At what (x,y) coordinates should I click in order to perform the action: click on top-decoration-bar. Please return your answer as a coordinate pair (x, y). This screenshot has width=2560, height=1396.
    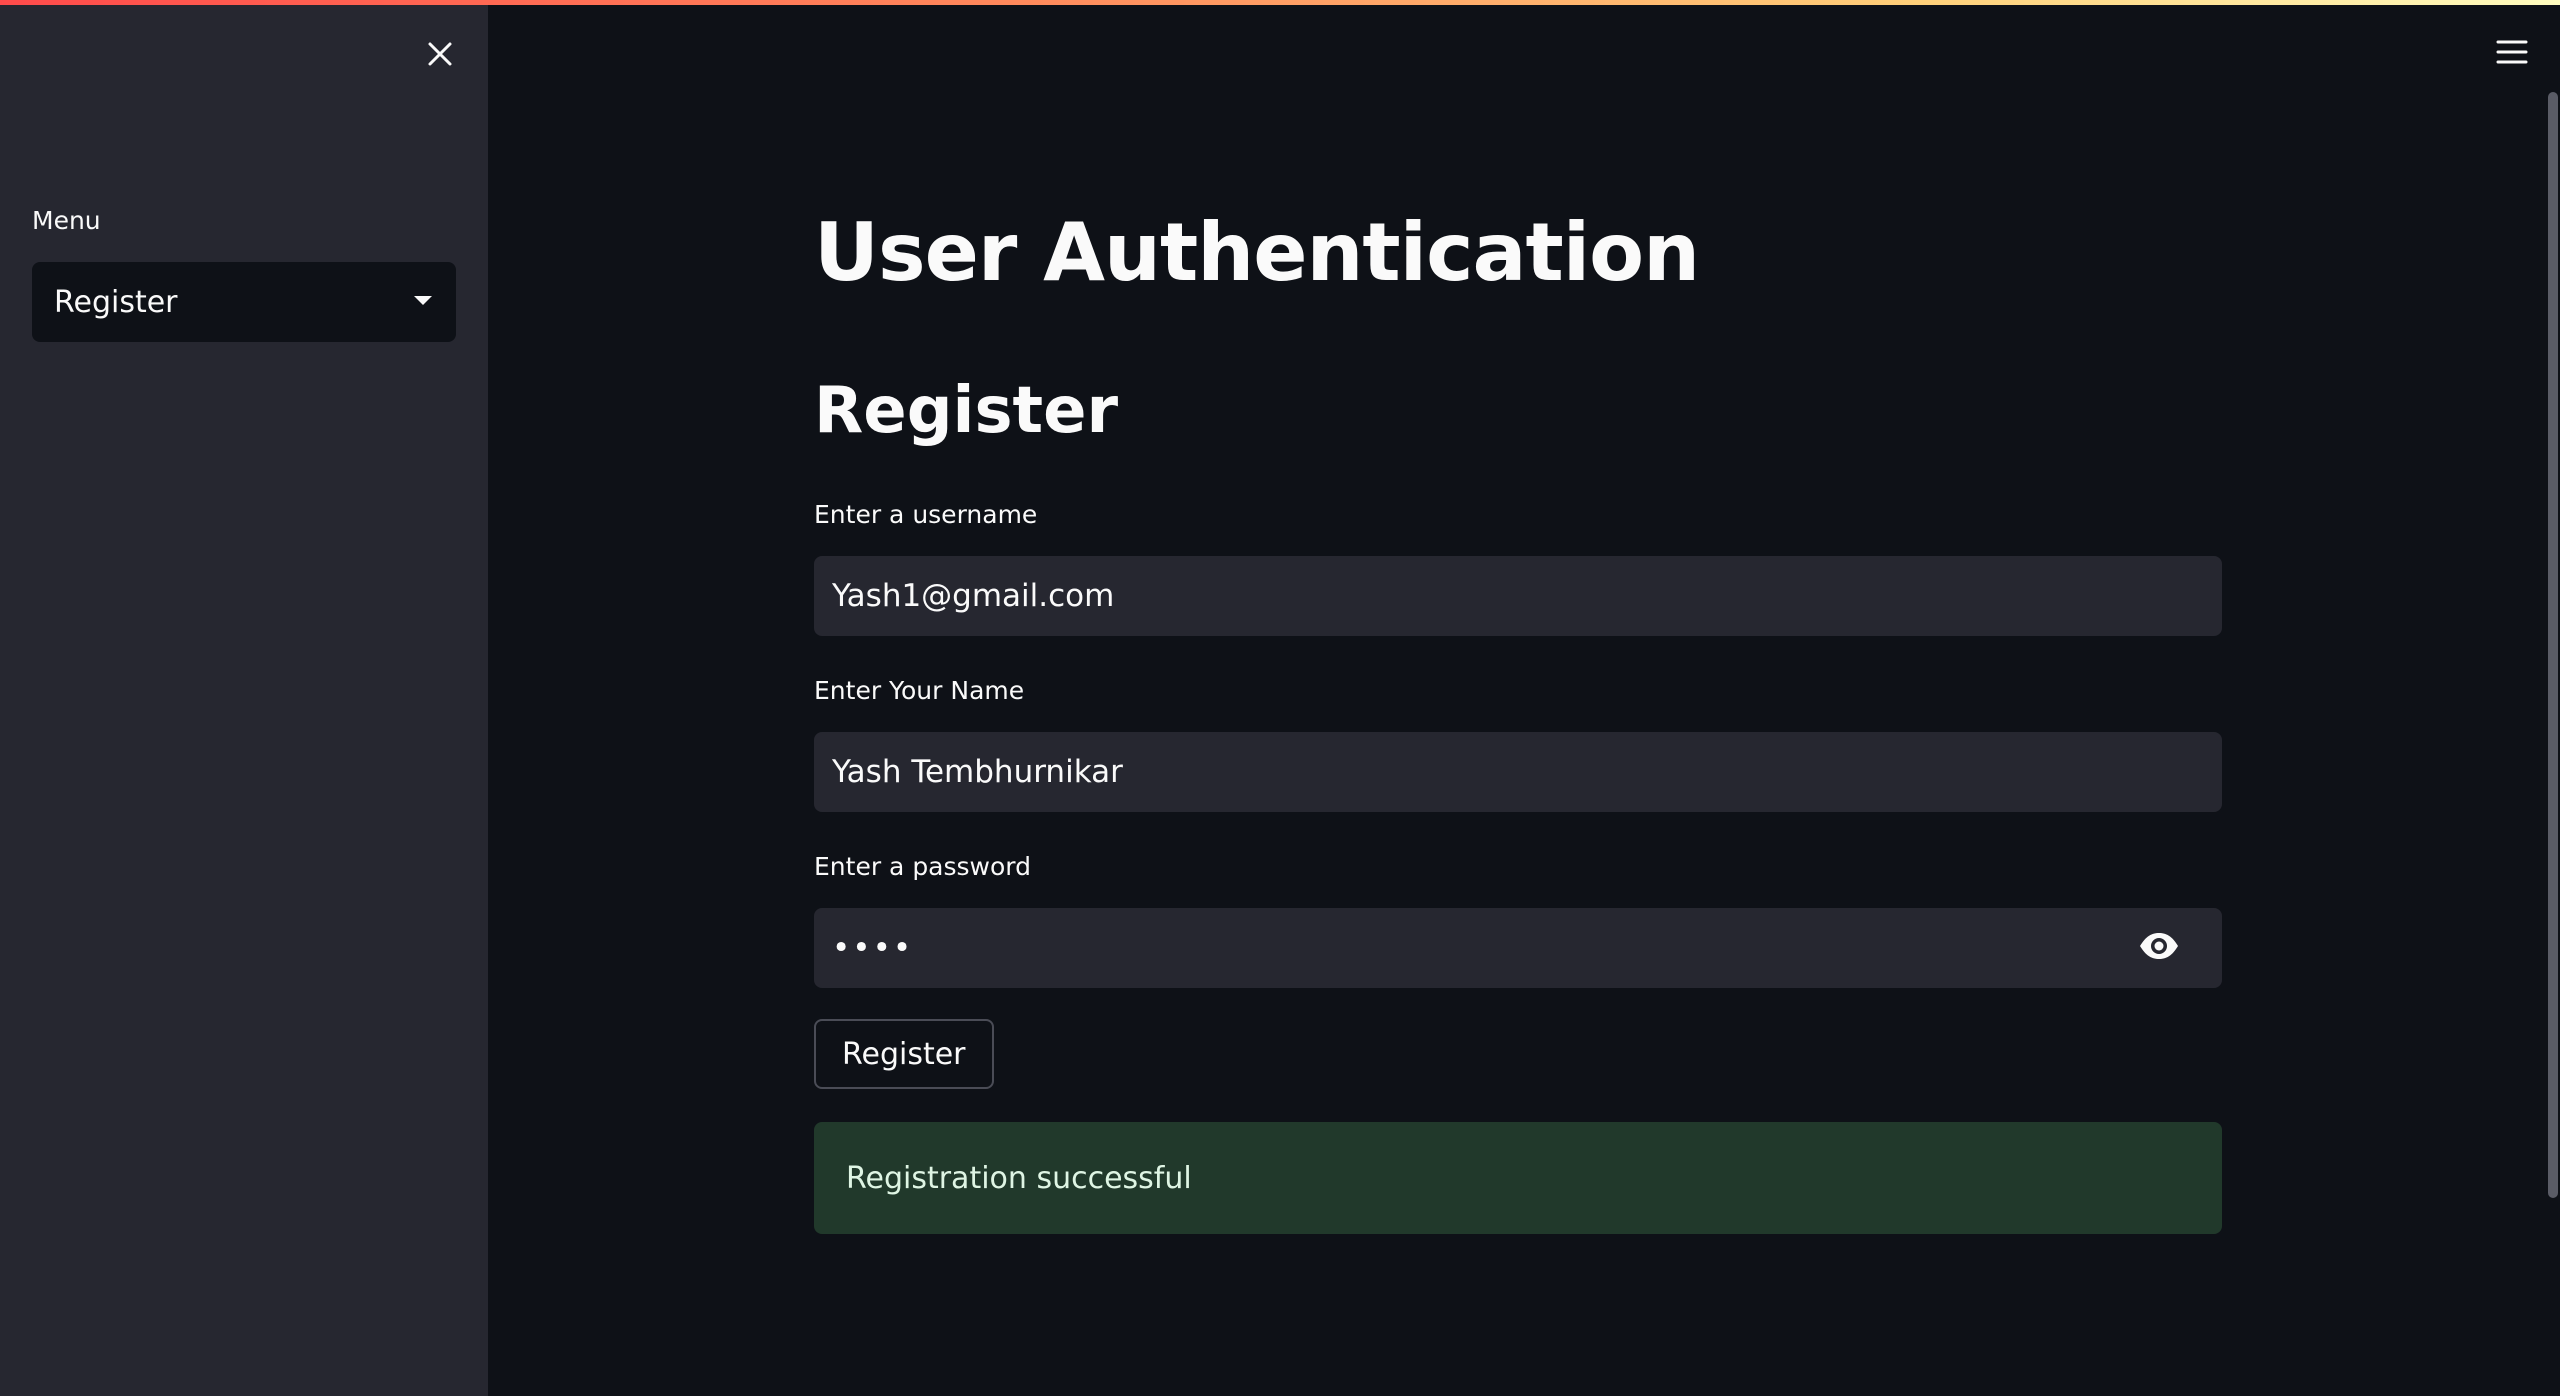
    Looking at the image, I should click on (1280, 2).